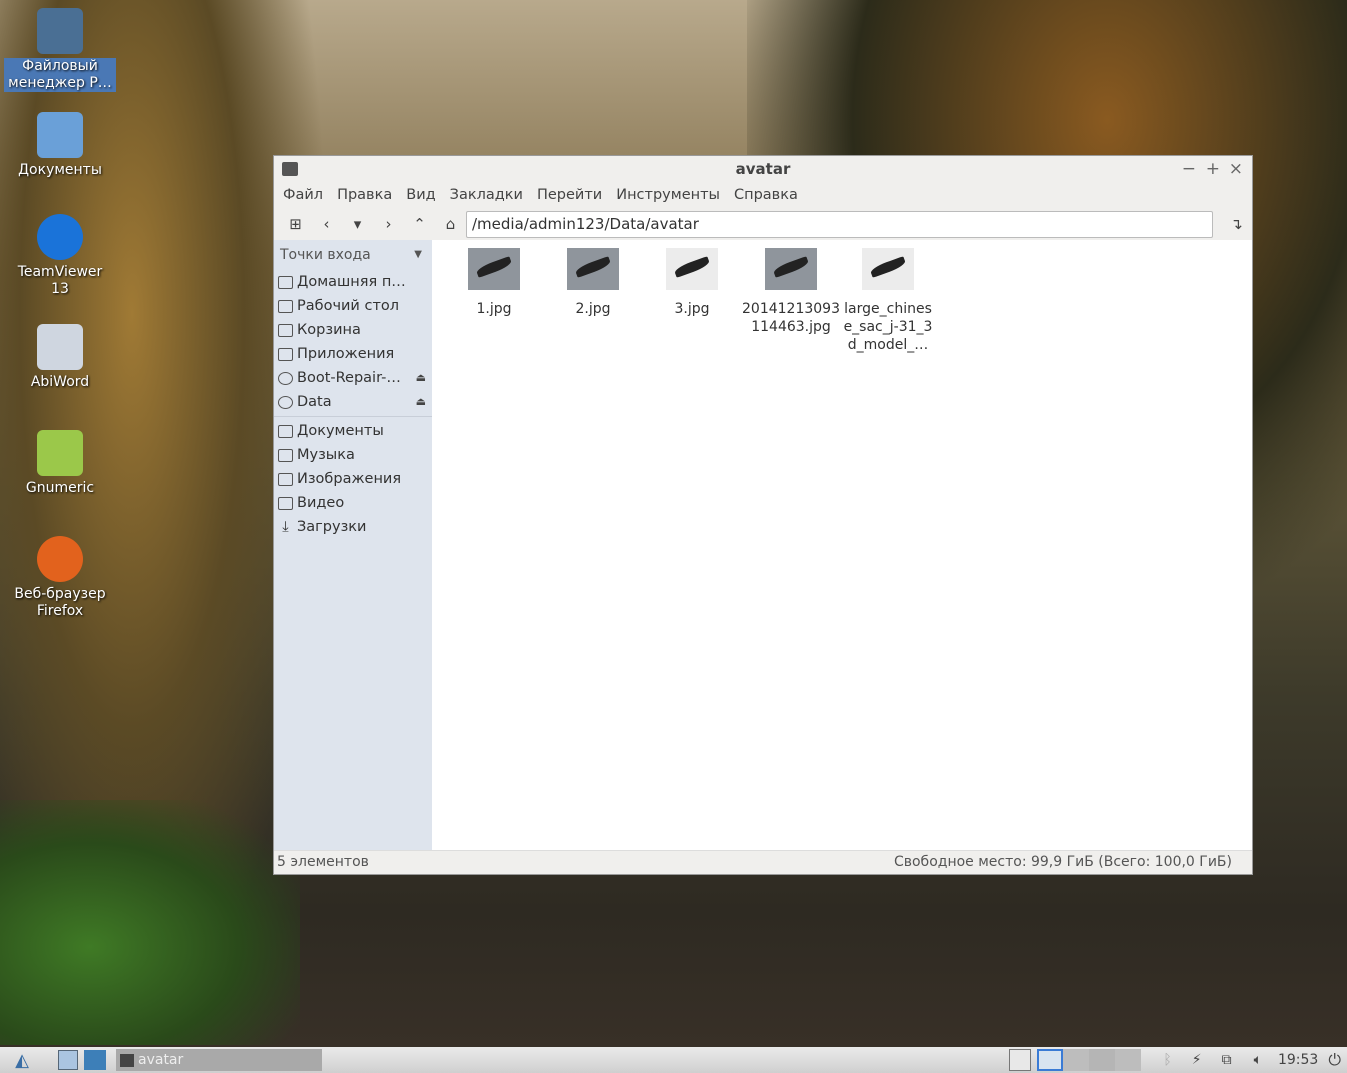 Image resolution: width=1347 pixels, height=1073 pixels. Describe the element at coordinates (353, 431) in the screenshot. I see `sidebar-item-documents: Документы` at that location.